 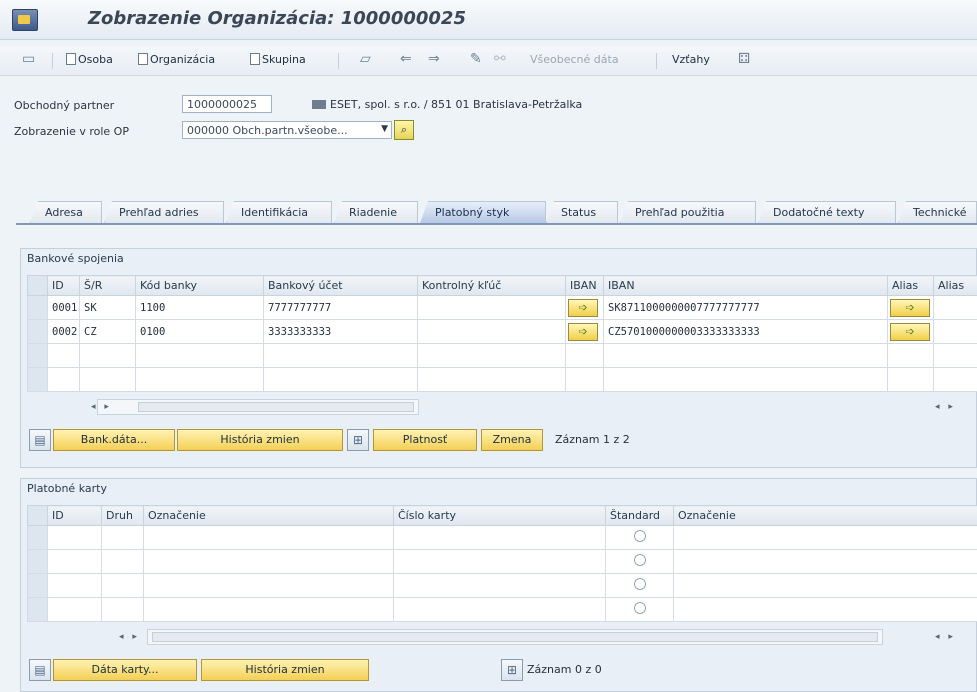 I want to click on arrow-left-icon: ⇐, so click(x=406, y=59).